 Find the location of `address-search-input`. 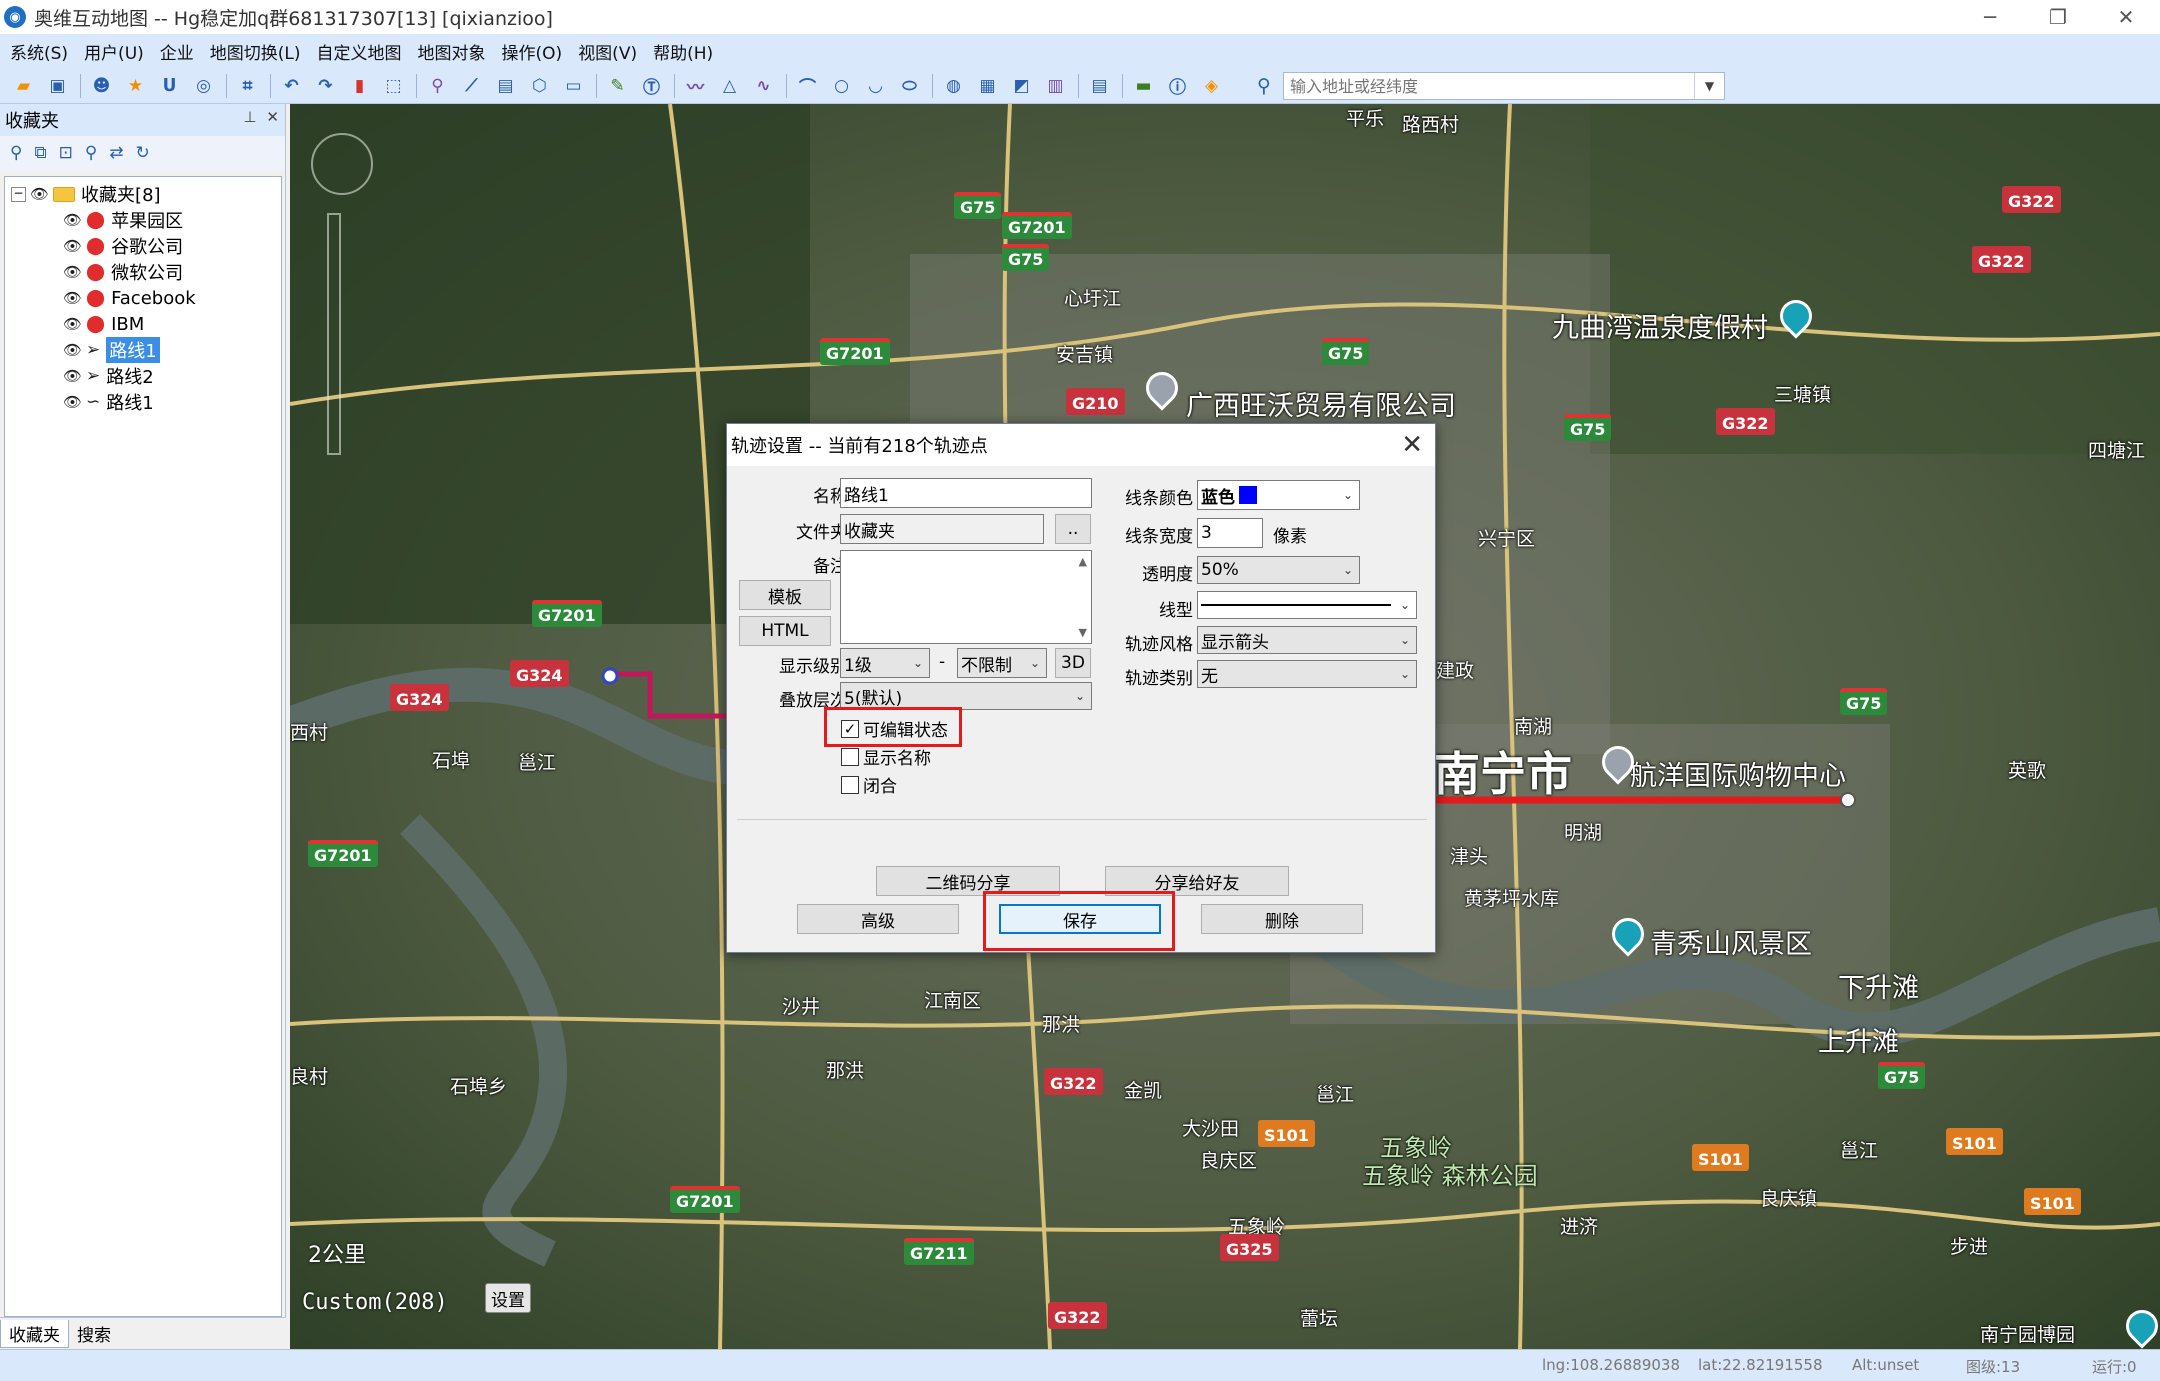

address-search-input is located at coordinates (1489, 86).